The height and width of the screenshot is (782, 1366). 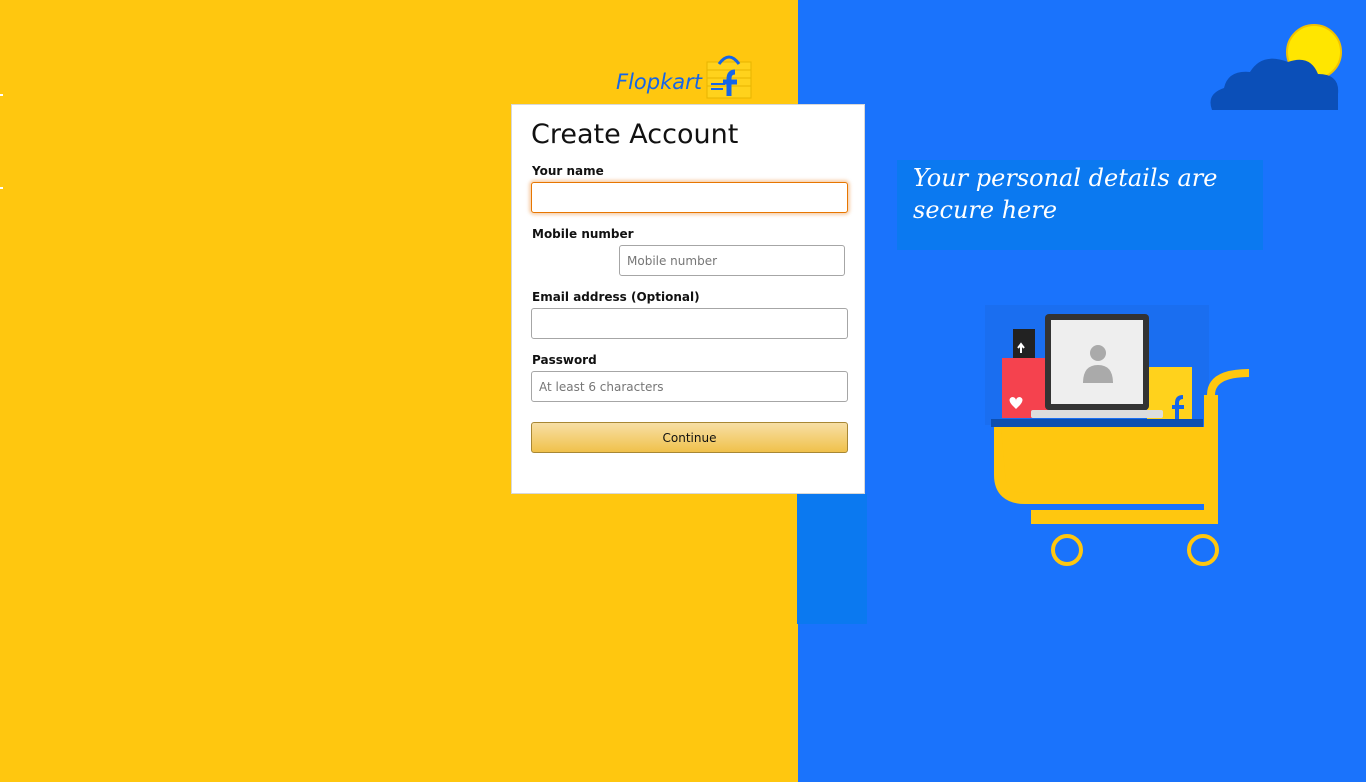 I want to click on brand-name: Flopkart, so click(x=659, y=82).